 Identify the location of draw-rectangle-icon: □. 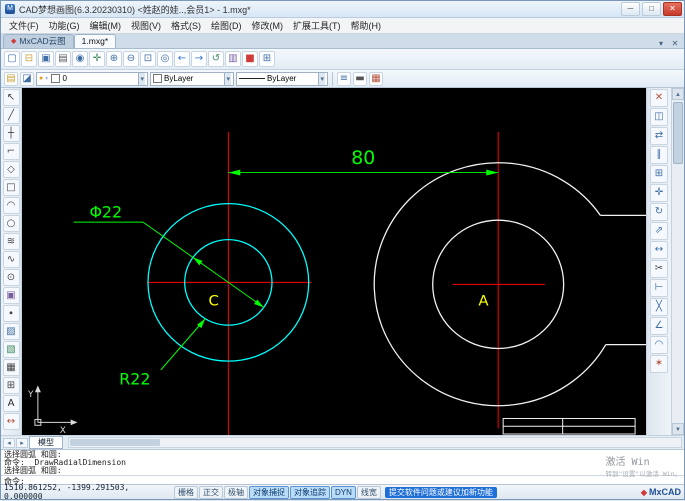
(11, 187).